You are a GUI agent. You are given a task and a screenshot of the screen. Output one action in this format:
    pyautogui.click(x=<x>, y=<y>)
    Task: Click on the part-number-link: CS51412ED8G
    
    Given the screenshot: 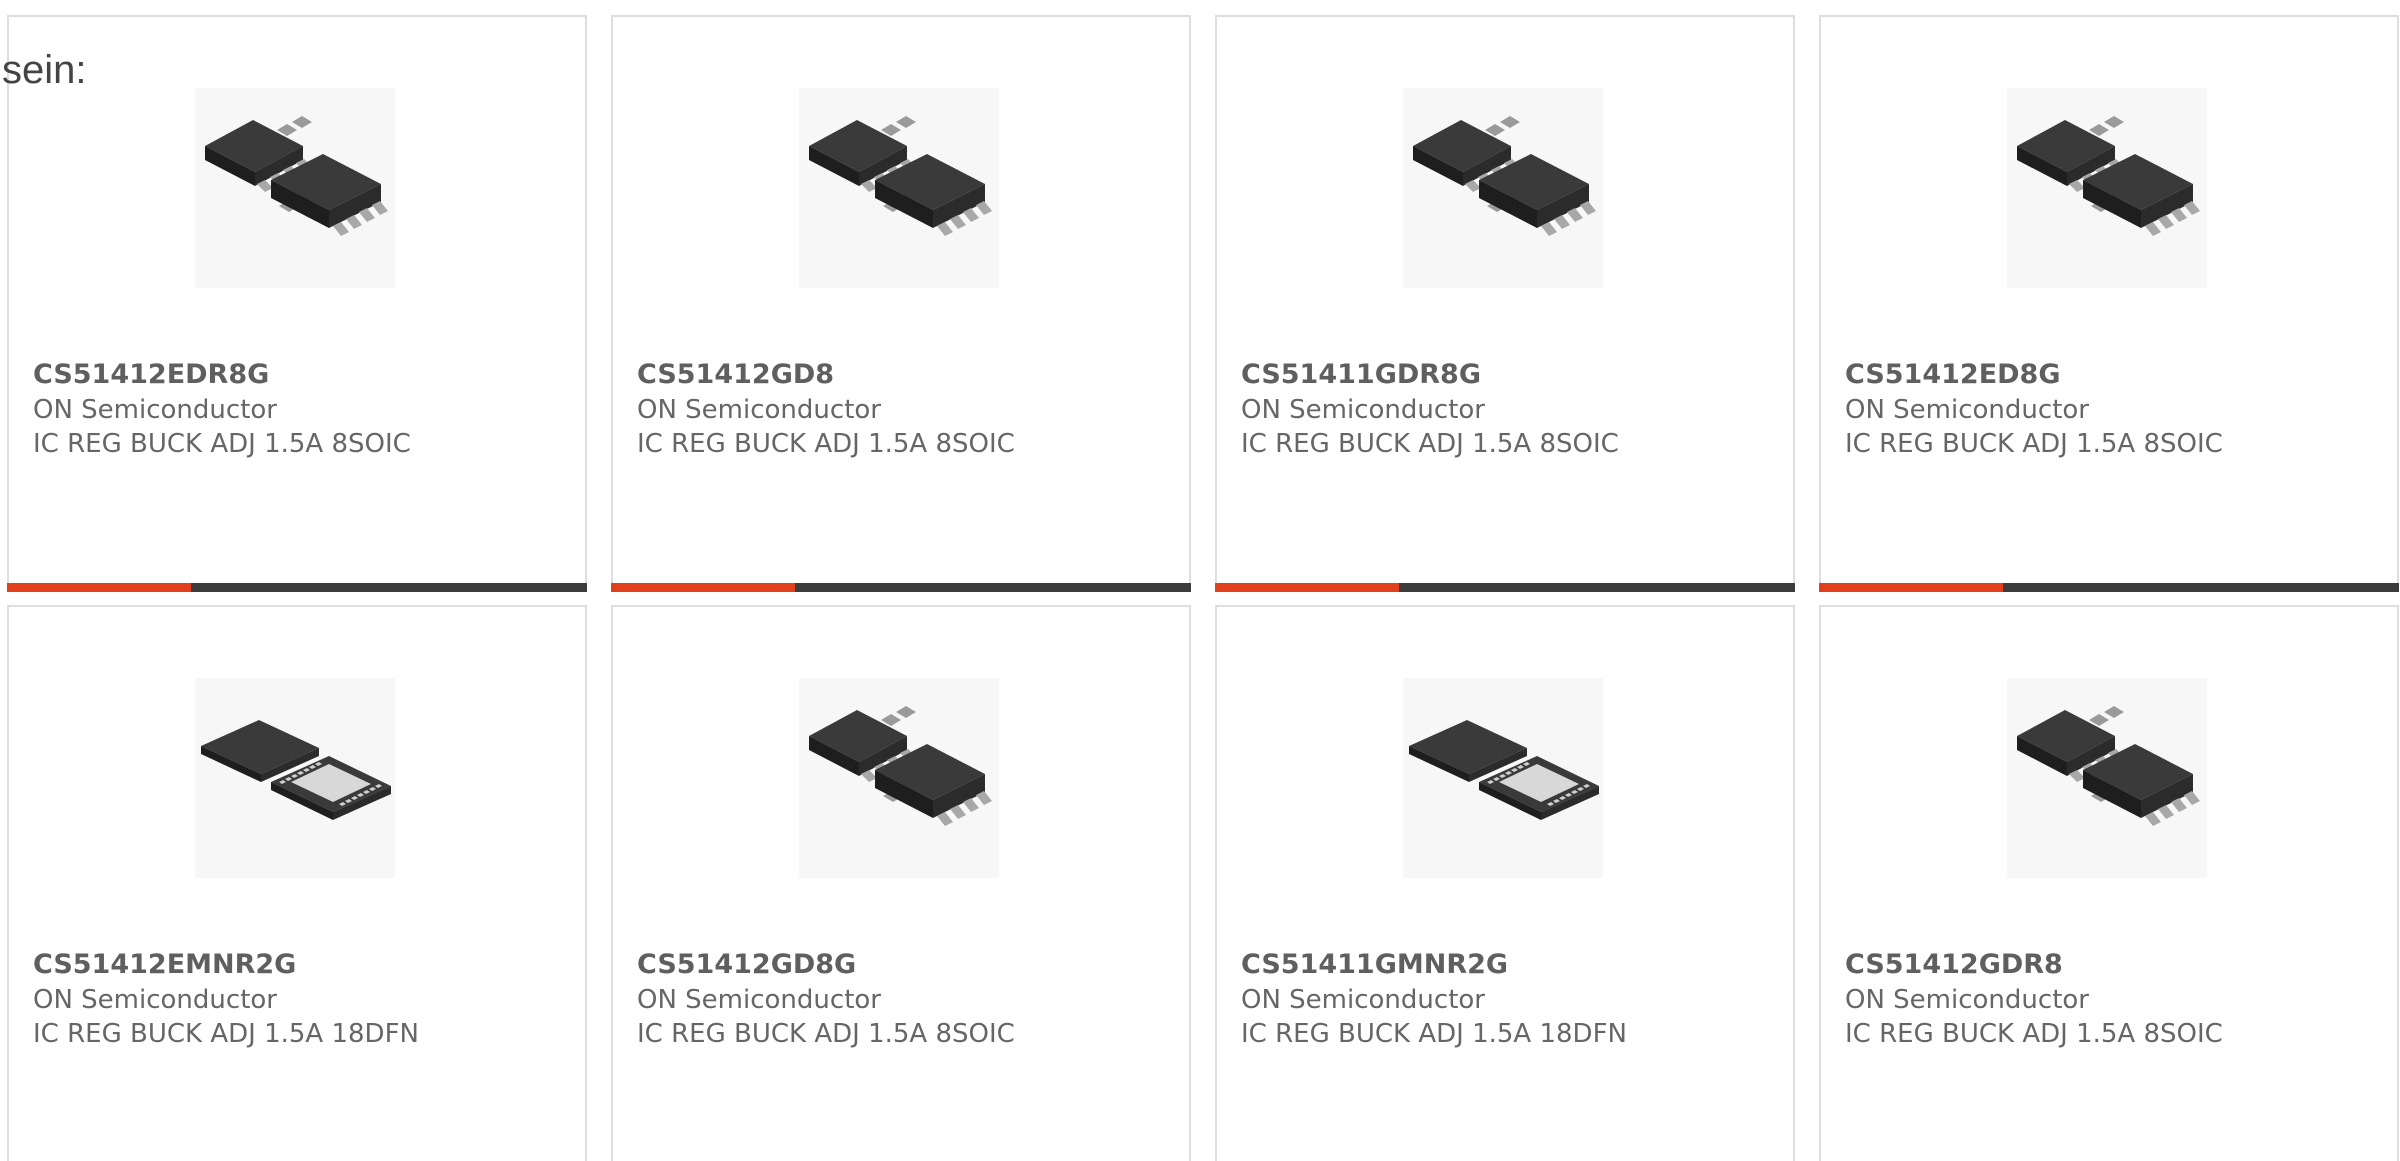 What is the action you would take?
    pyautogui.click(x=2116, y=375)
    